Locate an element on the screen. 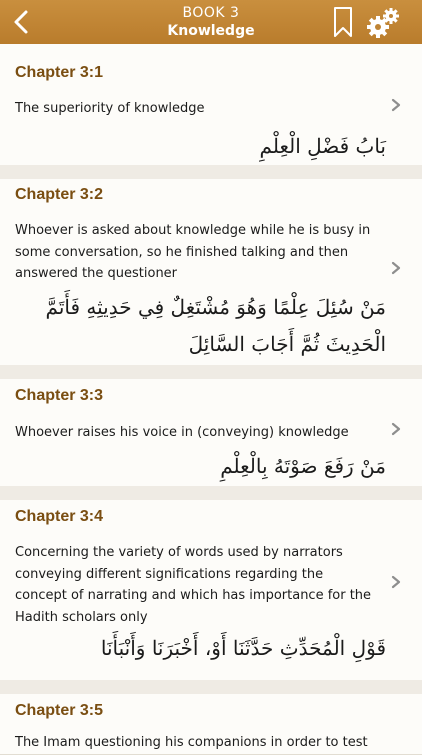  gears-icon is located at coordinates (383, 23).